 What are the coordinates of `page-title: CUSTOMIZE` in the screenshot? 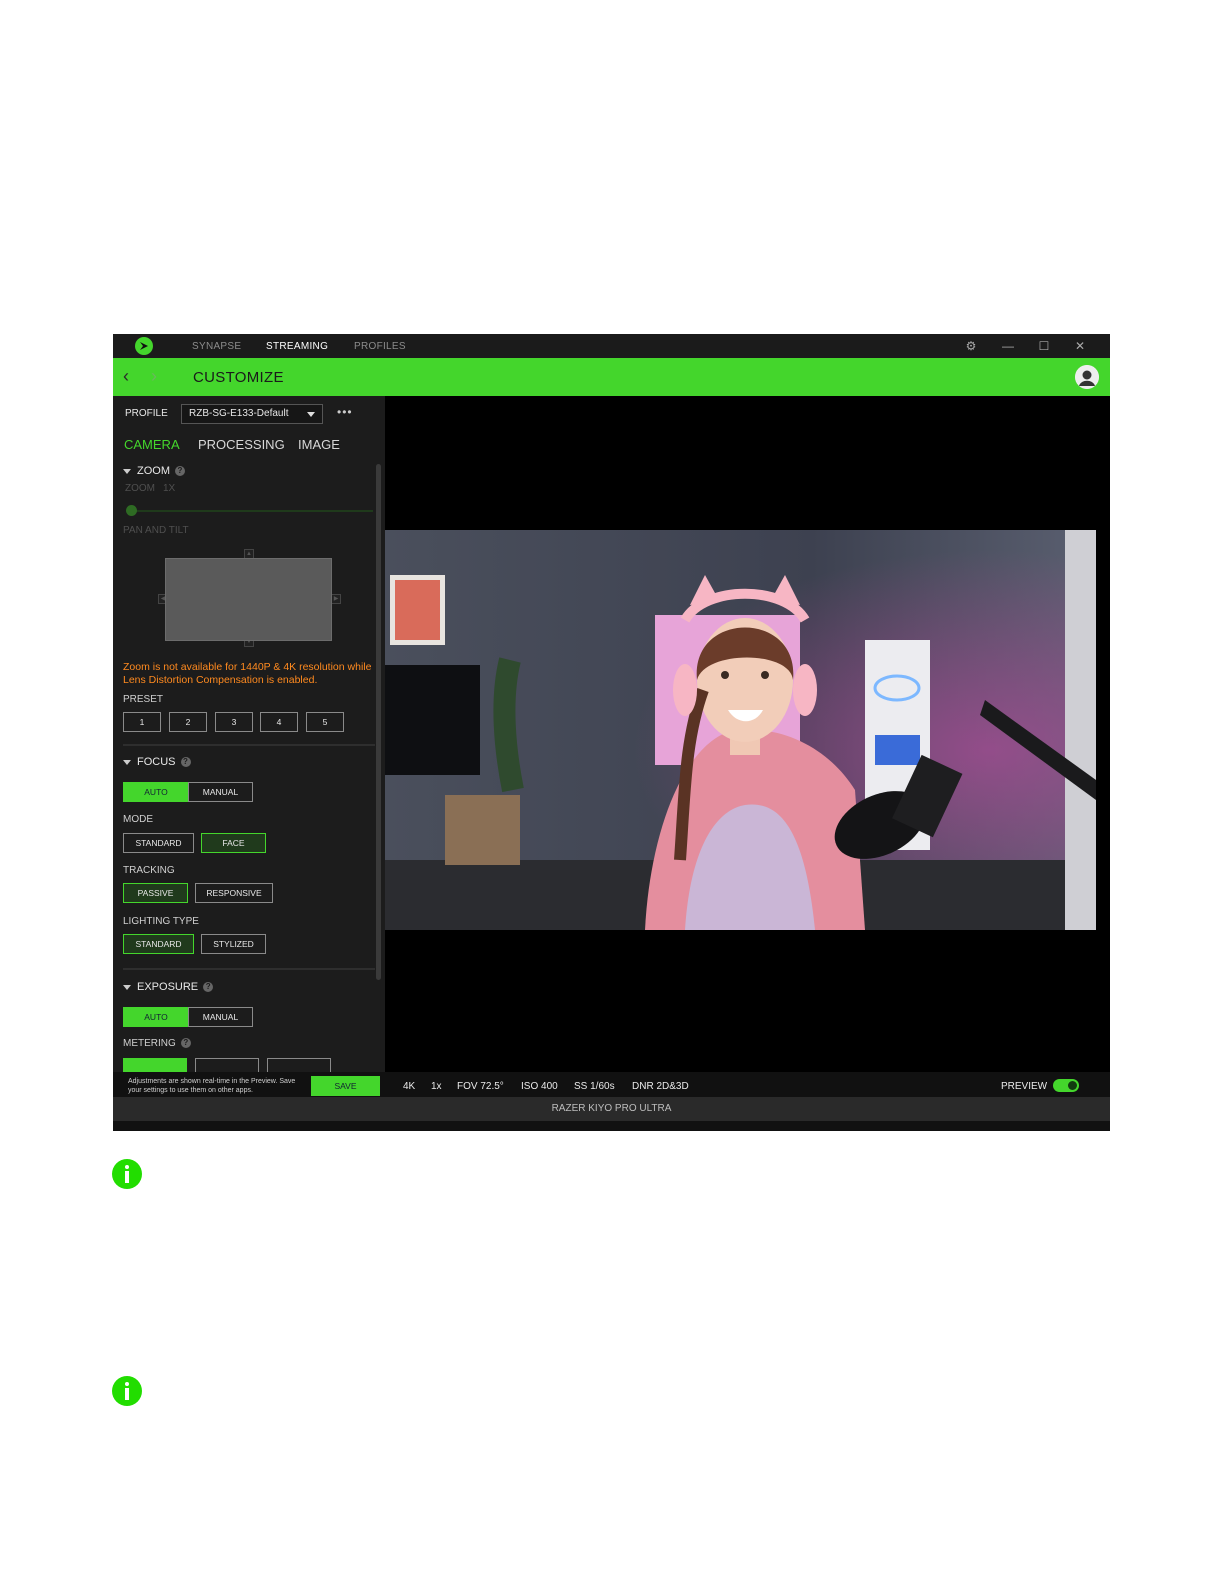 It's located at (238, 377).